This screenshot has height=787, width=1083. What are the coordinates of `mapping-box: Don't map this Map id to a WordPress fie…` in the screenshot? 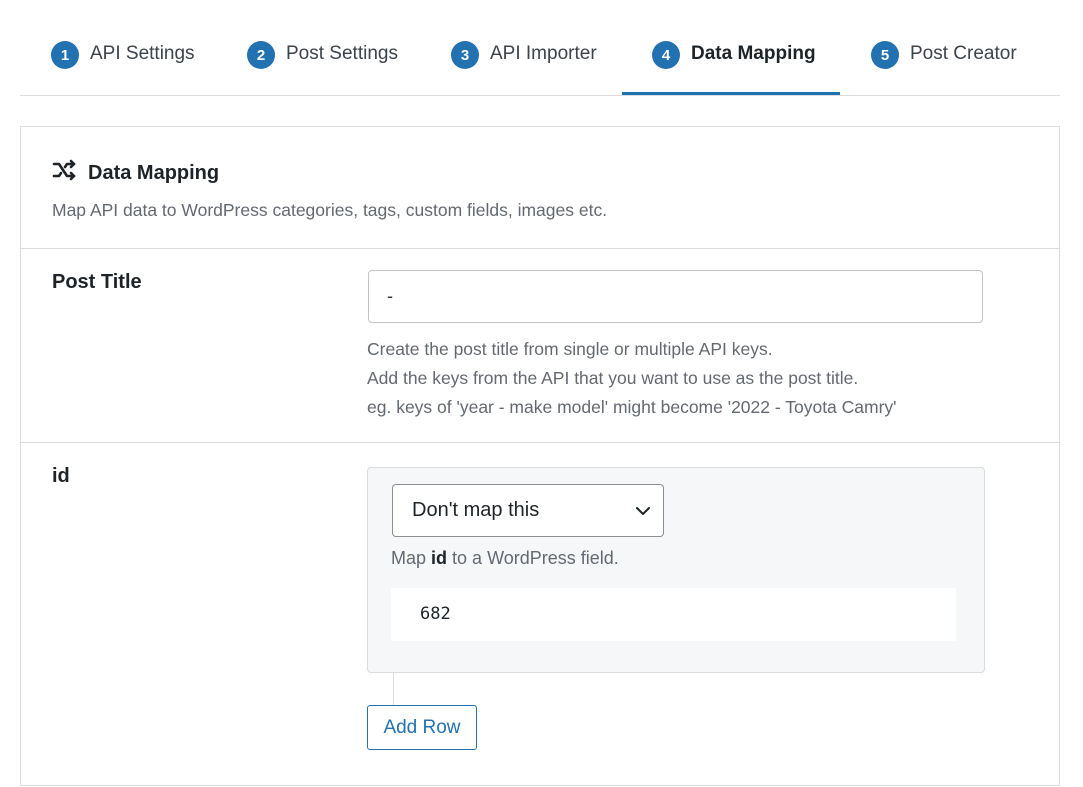 It's located at (676, 570).